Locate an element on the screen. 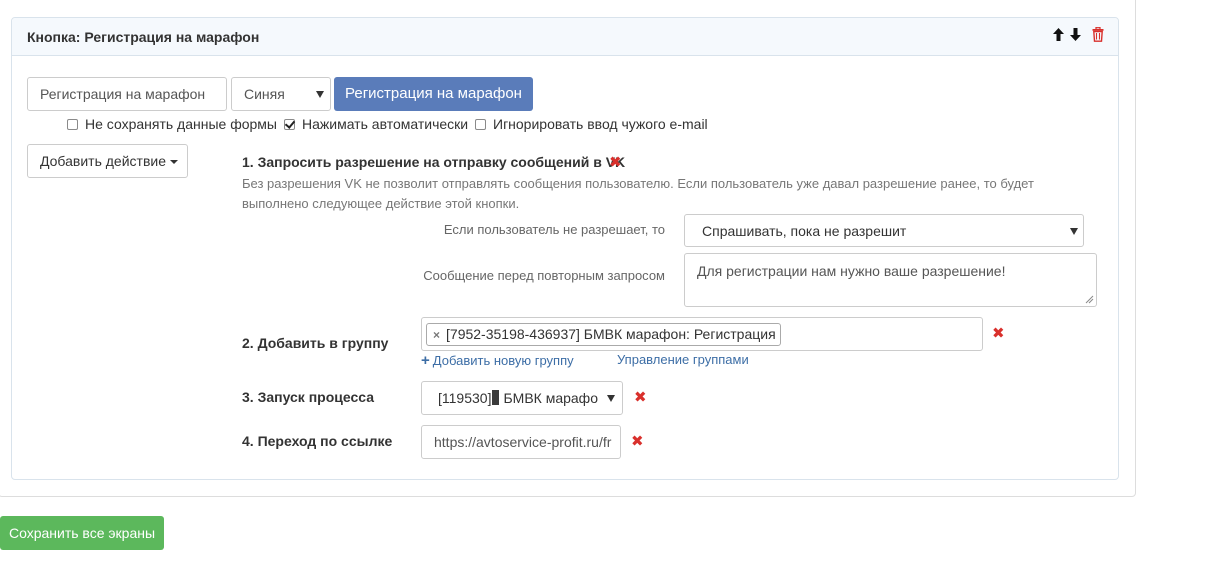 Image resolution: width=1217 pixels, height=562 pixels. checkbox-auto-click is located at coordinates (289, 124).